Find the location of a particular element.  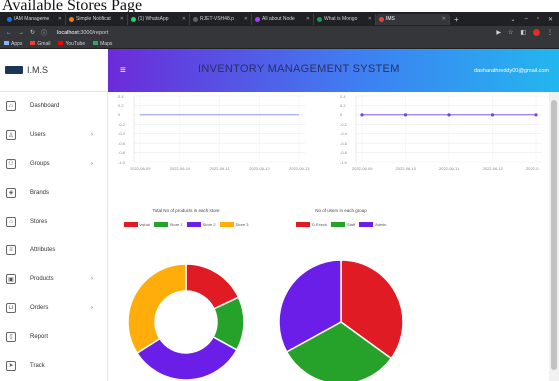

browser-tab: IAM Manageme ✕ is located at coordinates (35, 19).